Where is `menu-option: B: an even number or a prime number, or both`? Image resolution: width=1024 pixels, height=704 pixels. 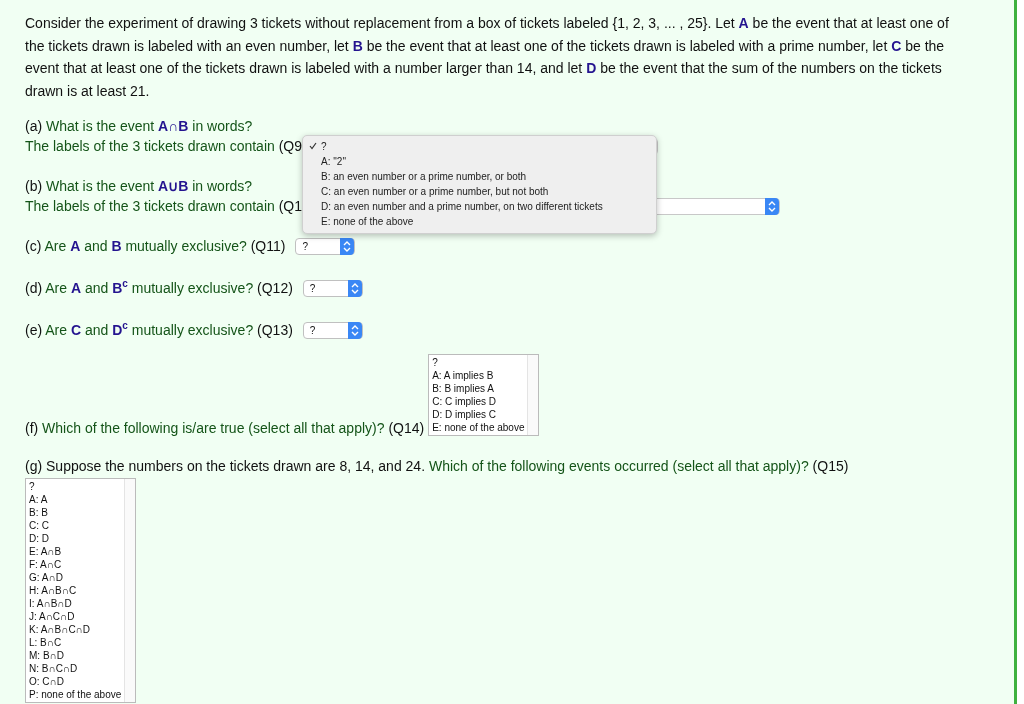 menu-option: B: an even number or a prime number, or both is located at coordinates (480, 176).